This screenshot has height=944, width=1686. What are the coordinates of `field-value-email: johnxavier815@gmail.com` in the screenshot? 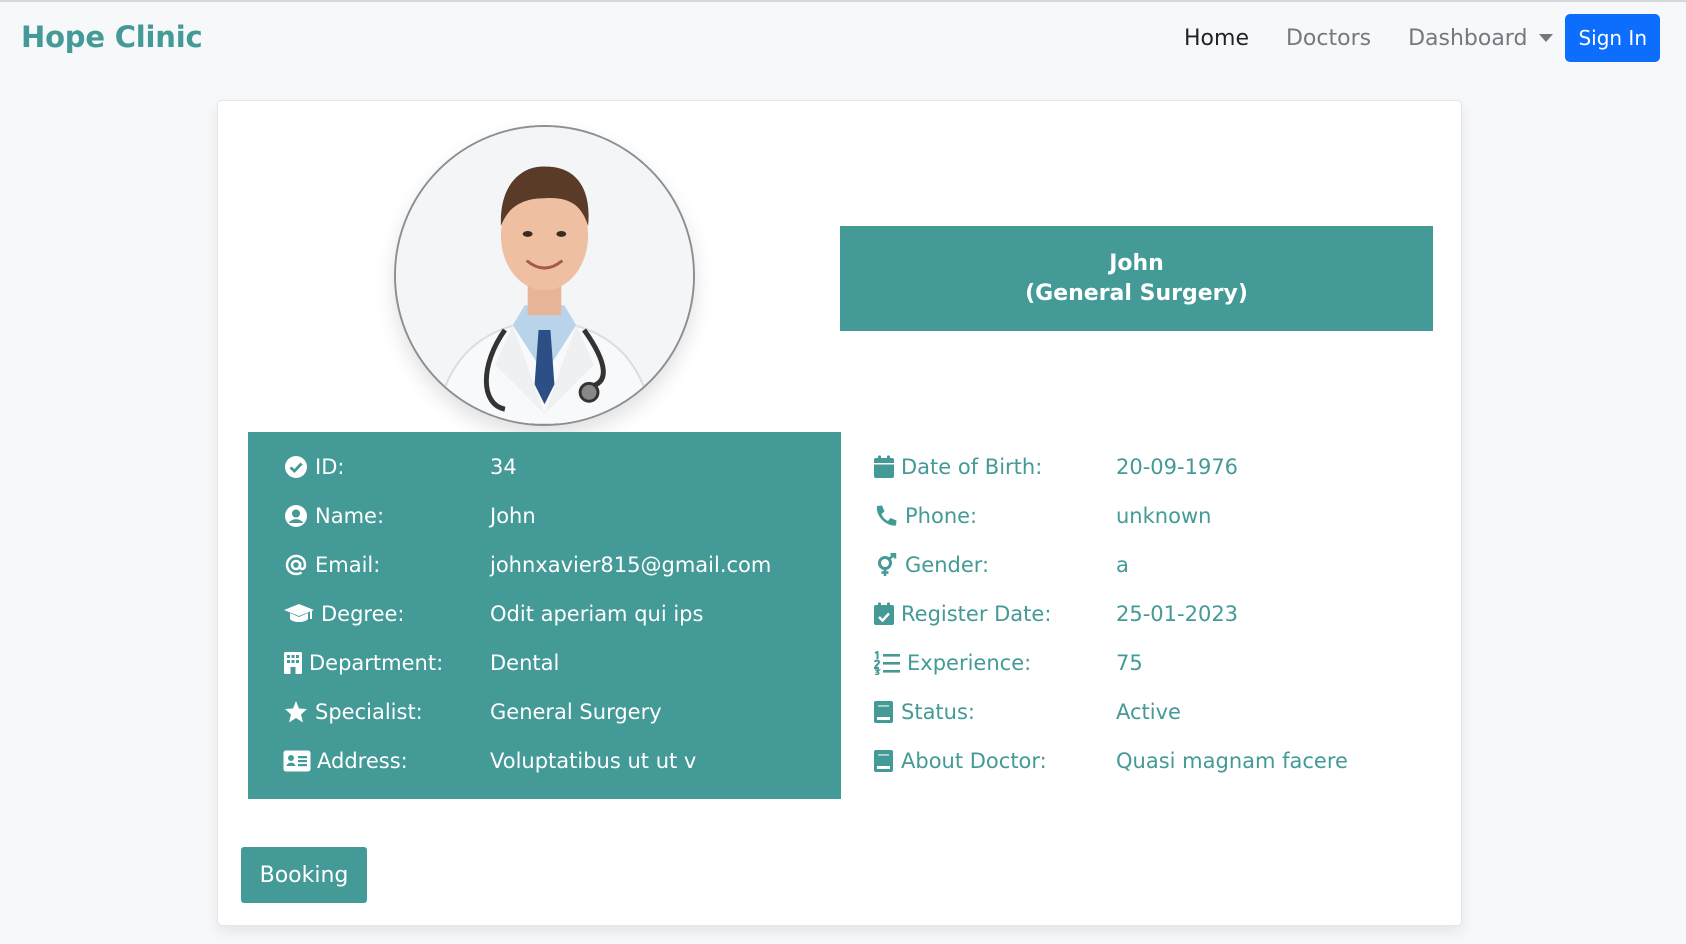 It's located at (631, 564).